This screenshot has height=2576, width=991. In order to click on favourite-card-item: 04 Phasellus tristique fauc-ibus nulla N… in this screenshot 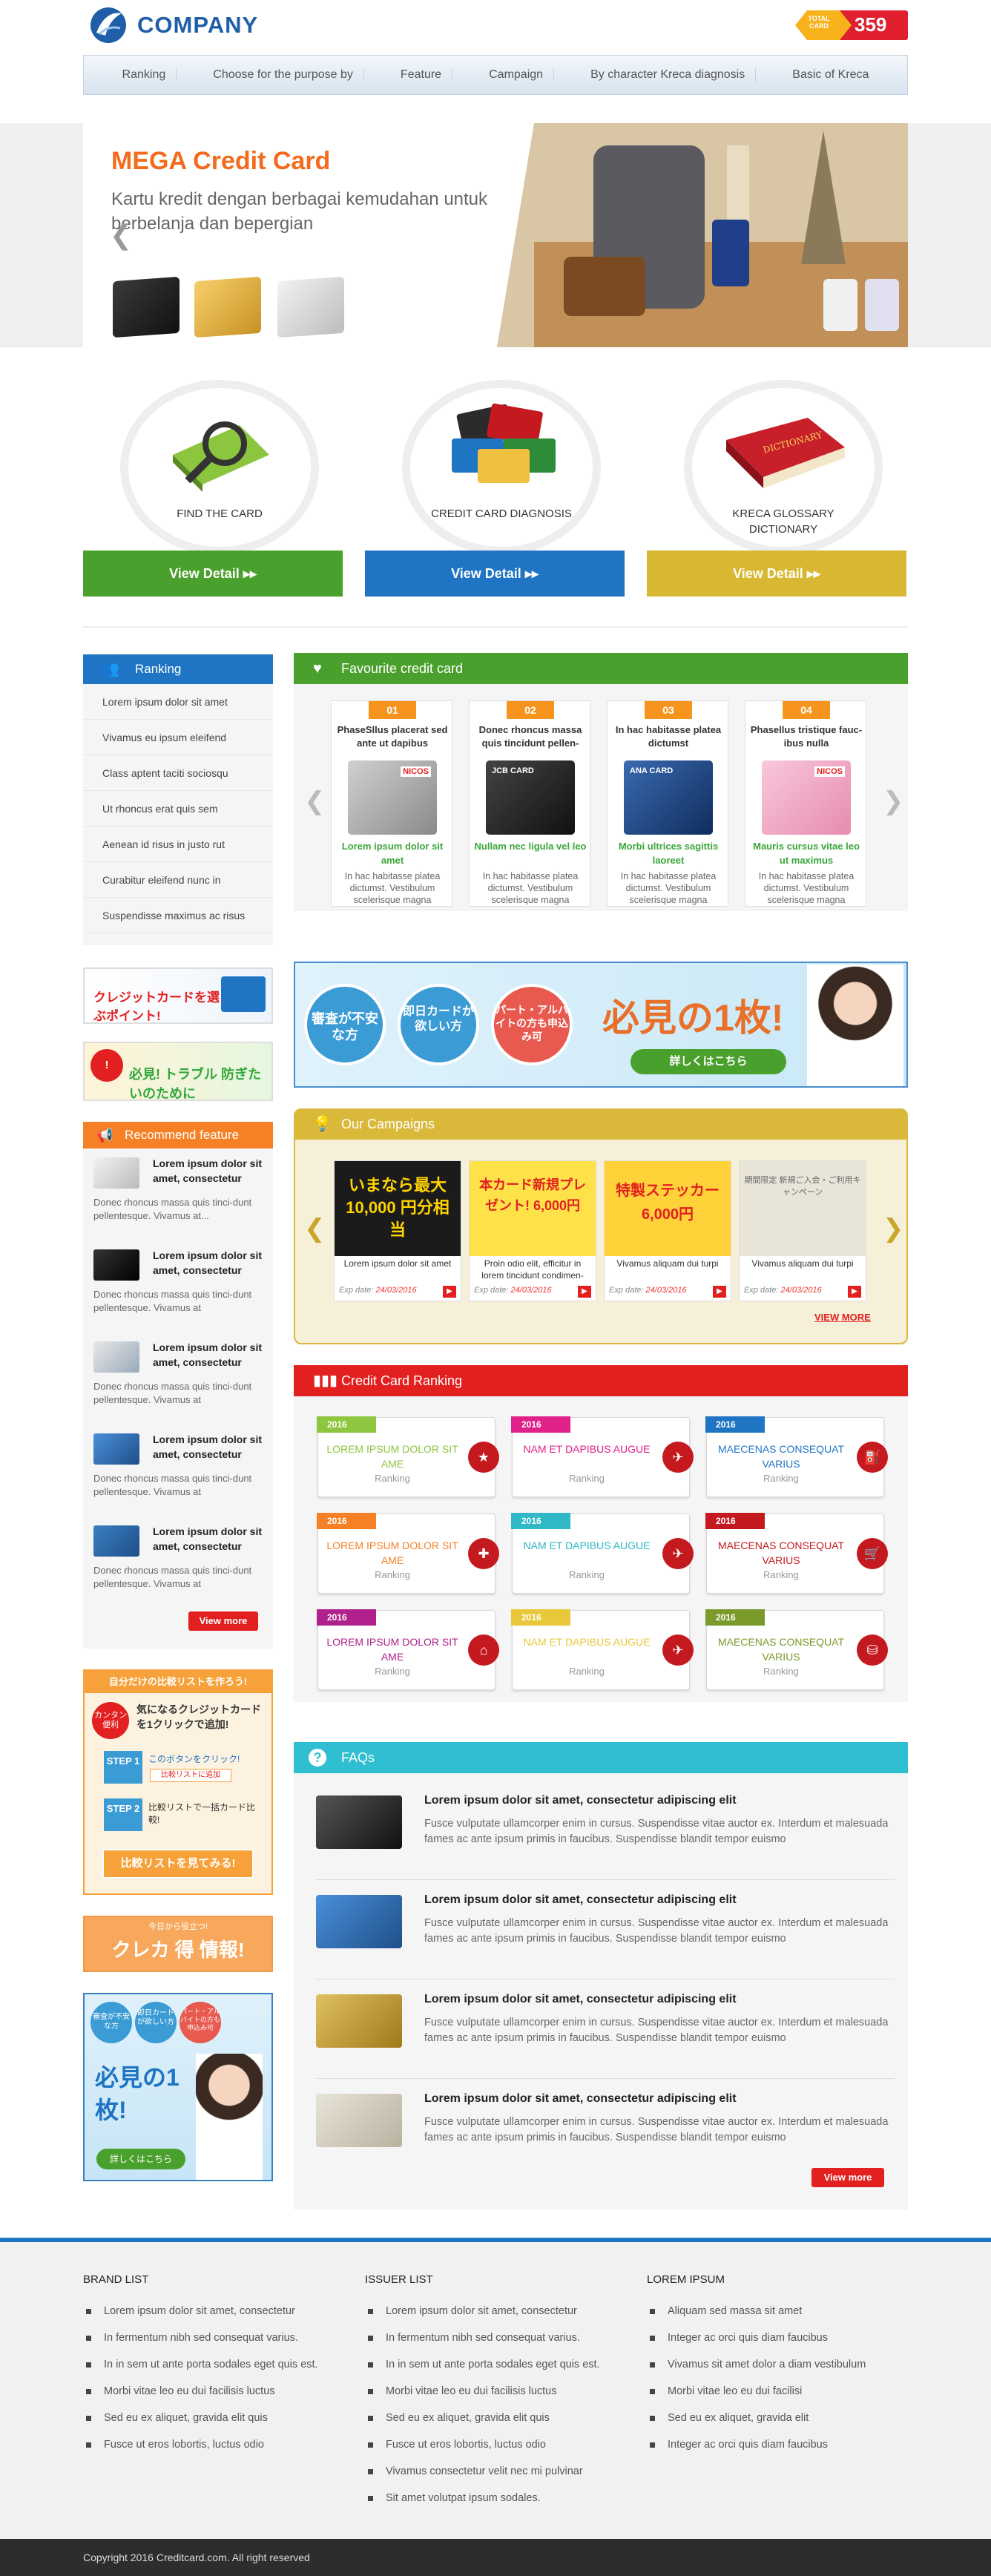, I will do `click(805, 803)`.